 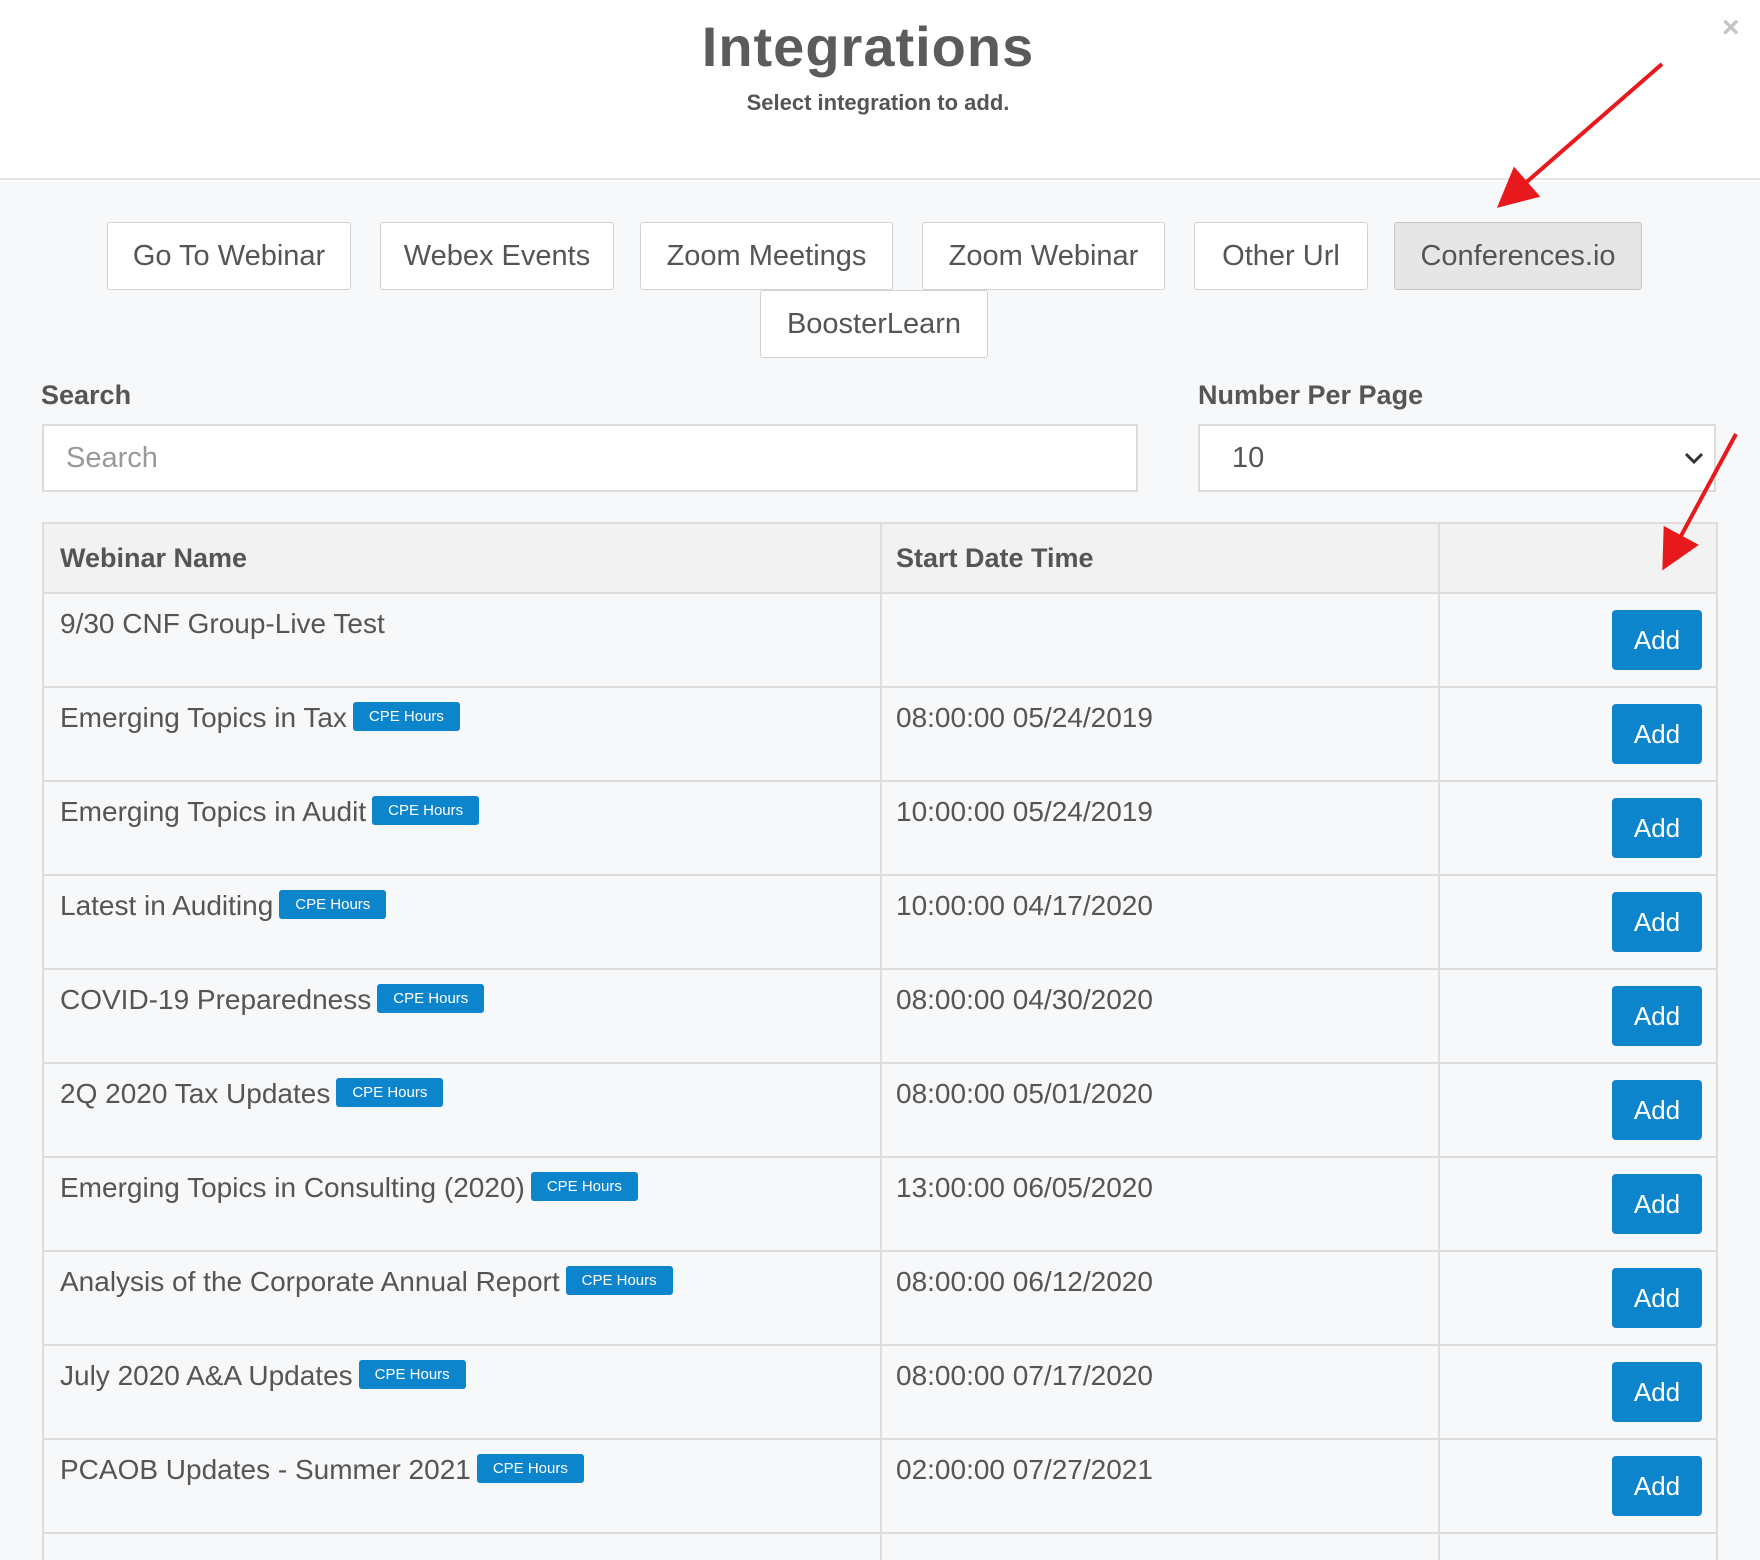 I want to click on webinar-name: COVID-19 Preparedness, so click(x=216, y=999).